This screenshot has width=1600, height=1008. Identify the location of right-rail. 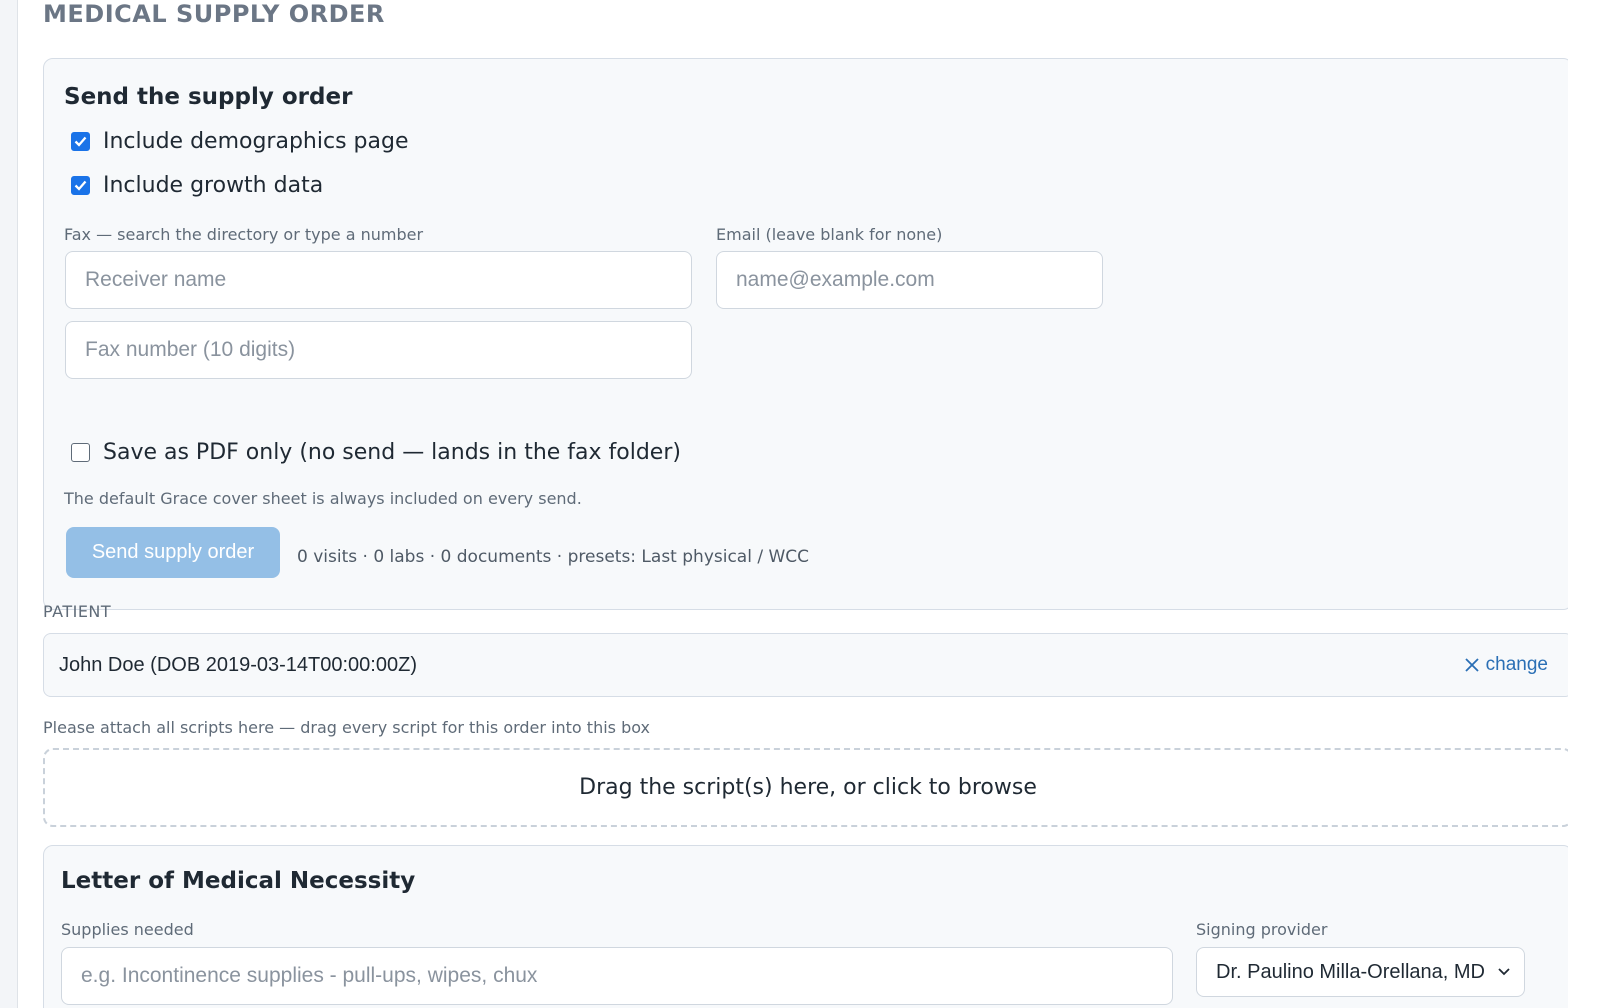
(1584, 504).